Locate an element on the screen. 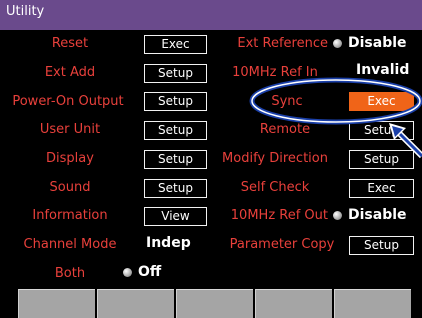 Image resolution: width=422 pixels, height=318 pixels. user-unit-setup-button: Setup is located at coordinates (175, 130).